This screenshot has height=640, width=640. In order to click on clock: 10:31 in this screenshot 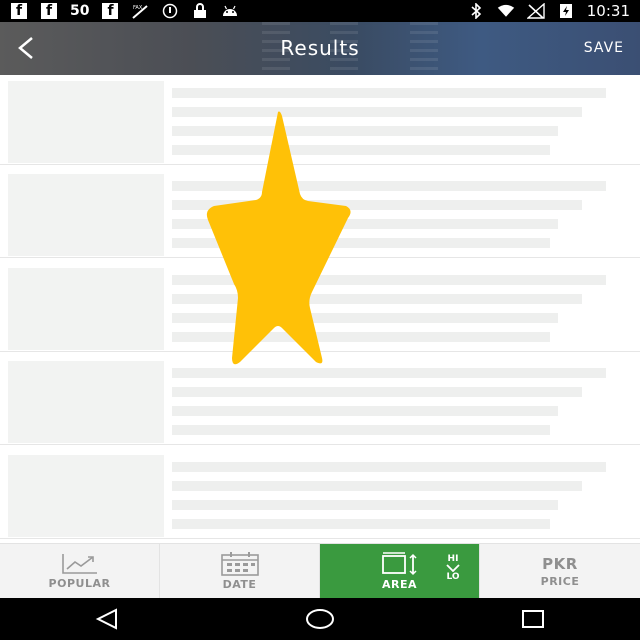, I will do `click(608, 11)`.